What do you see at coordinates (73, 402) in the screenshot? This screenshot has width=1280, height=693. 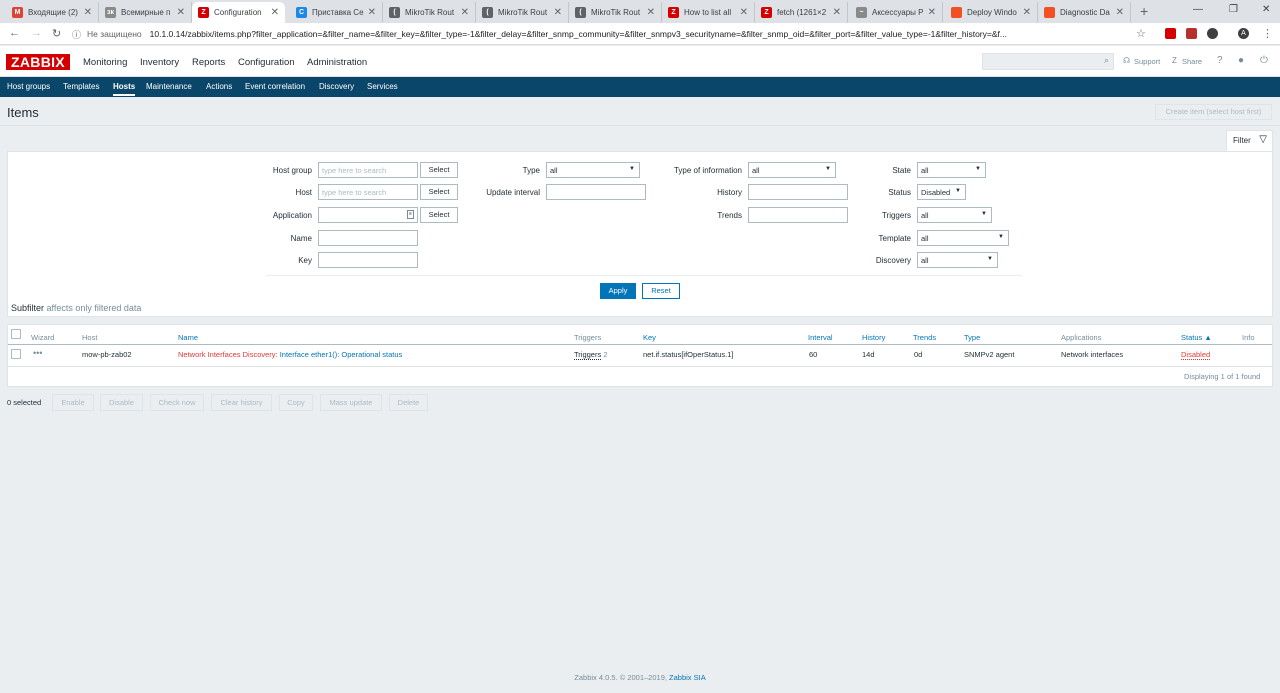 I see `enable-button: Enable` at bounding box center [73, 402].